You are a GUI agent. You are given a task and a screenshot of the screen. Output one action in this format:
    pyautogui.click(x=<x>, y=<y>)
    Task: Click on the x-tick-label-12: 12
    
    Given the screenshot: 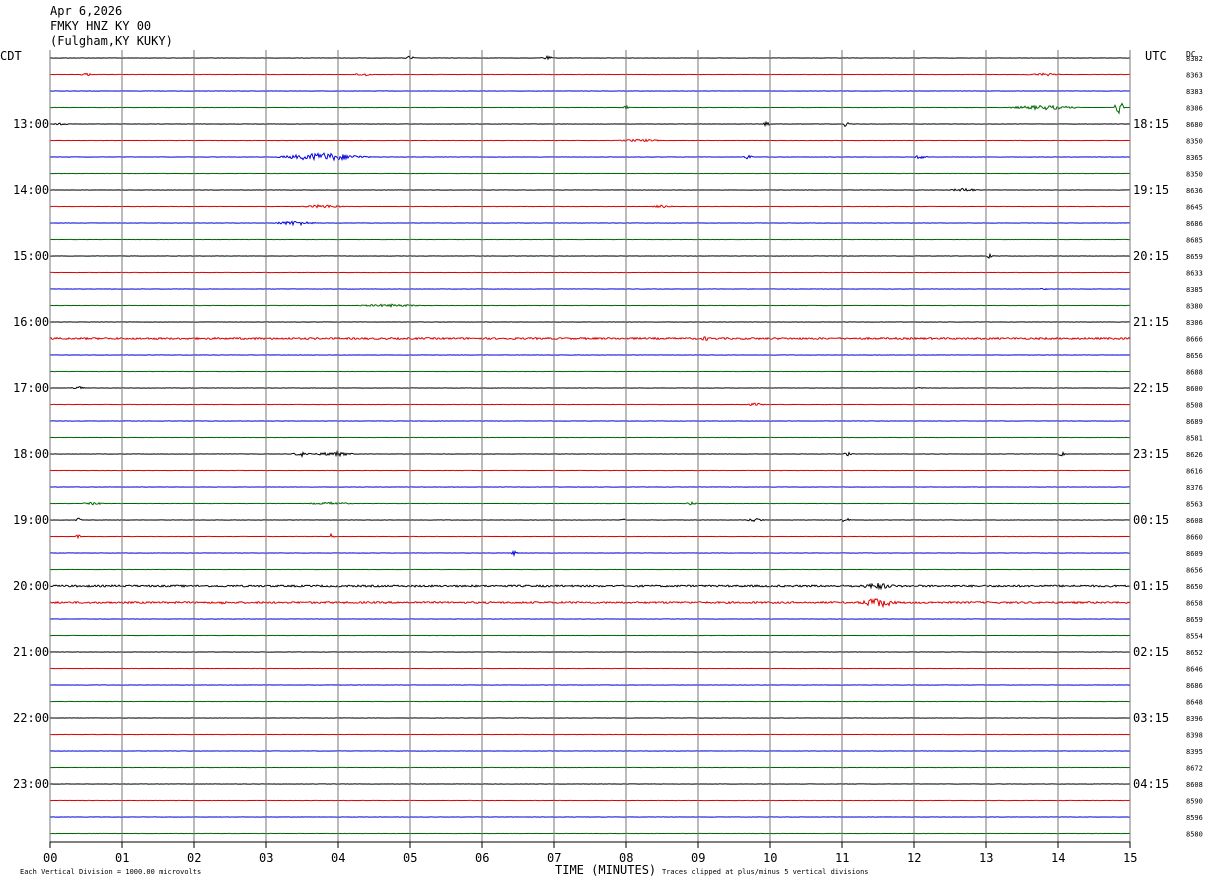 What is the action you would take?
    pyautogui.click(x=914, y=858)
    